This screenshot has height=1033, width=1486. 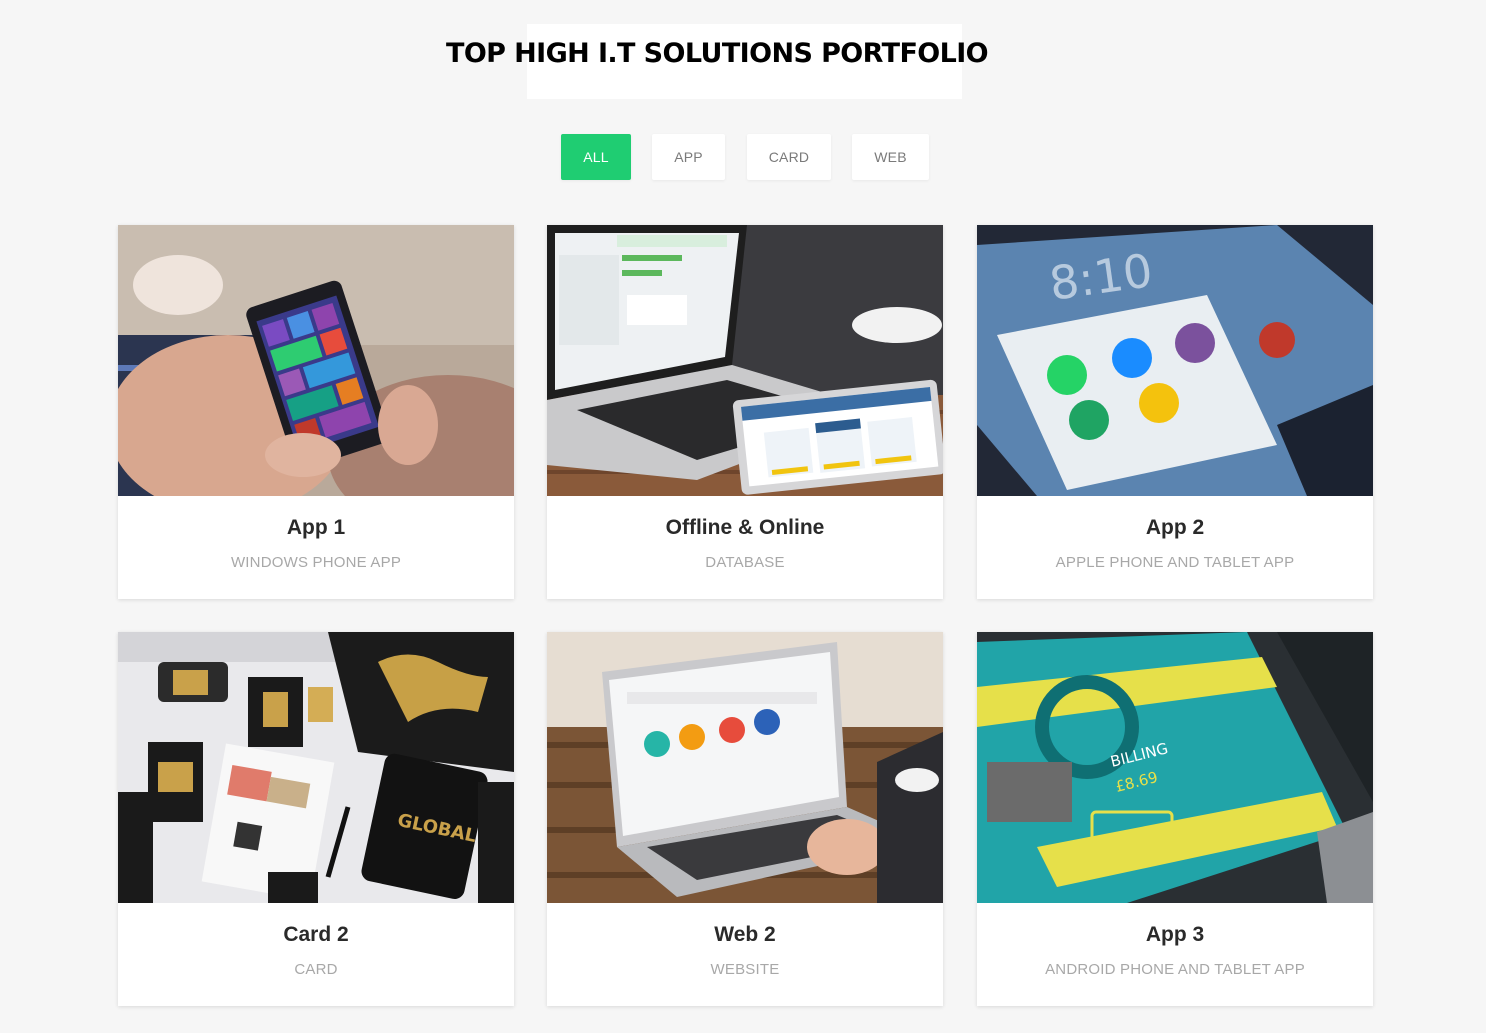 I want to click on portfolio-card-app-2: 8:10 App 2 APPLE PHONE AND TABLET APP, so click(x=1175, y=412).